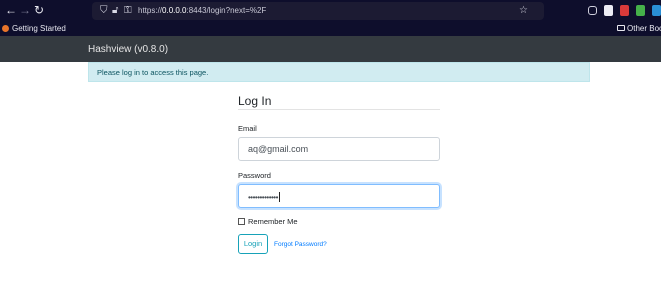 The width and height of the screenshot is (661, 294). I want to click on password-field: •••••••••••••, so click(339, 196).